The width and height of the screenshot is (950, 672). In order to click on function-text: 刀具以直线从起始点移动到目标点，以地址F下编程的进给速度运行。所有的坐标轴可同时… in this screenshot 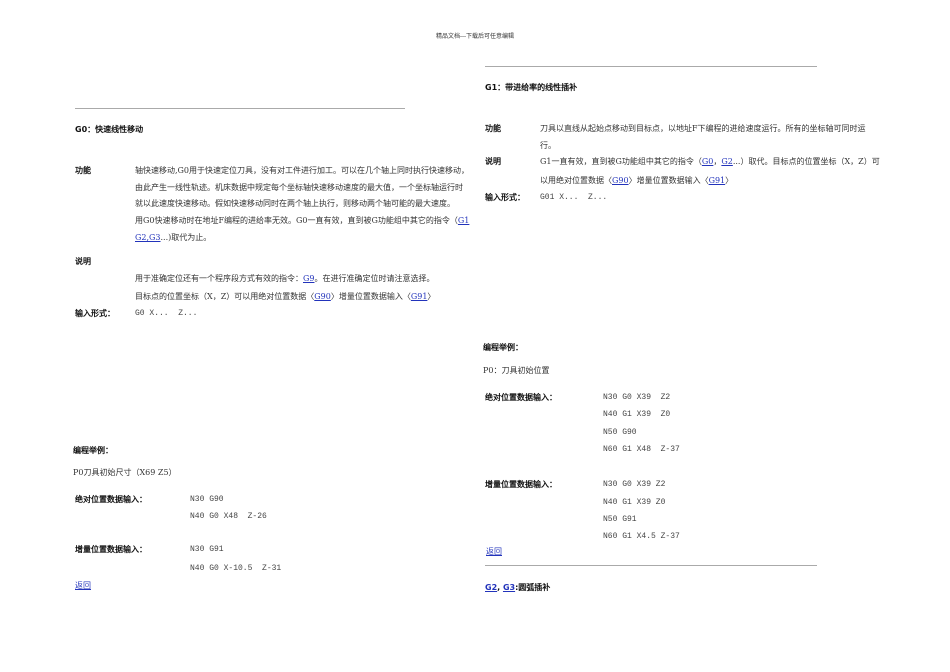, I will do `click(703, 128)`.